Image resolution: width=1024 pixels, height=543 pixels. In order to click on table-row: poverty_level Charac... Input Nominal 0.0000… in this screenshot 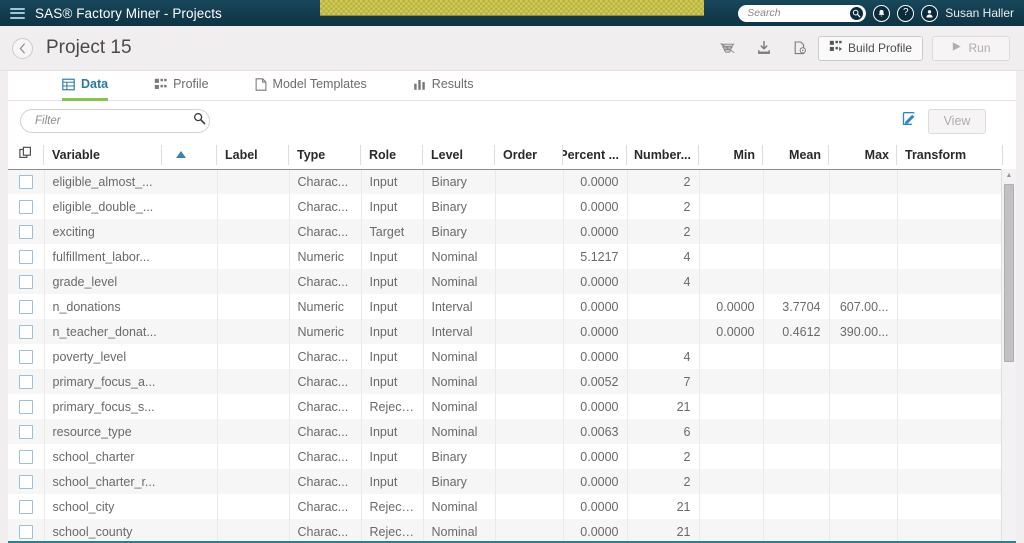, I will do `click(506, 356)`.